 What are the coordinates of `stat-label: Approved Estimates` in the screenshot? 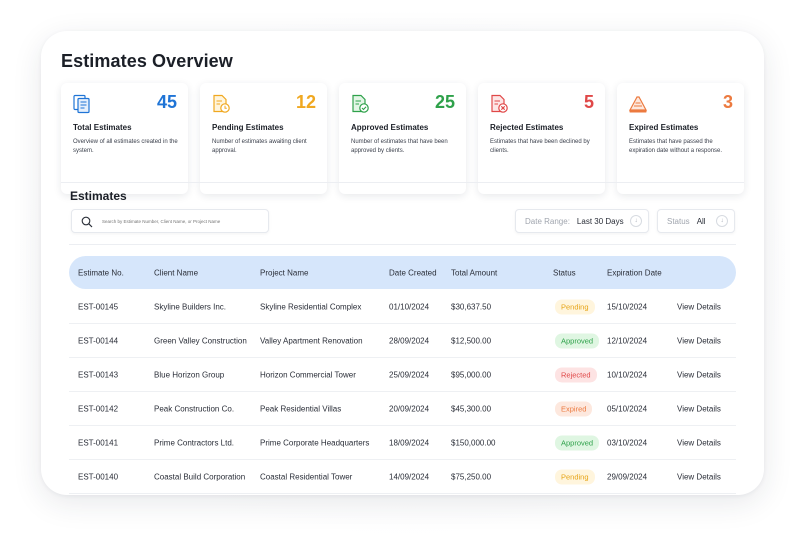 It's located at (390, 127).